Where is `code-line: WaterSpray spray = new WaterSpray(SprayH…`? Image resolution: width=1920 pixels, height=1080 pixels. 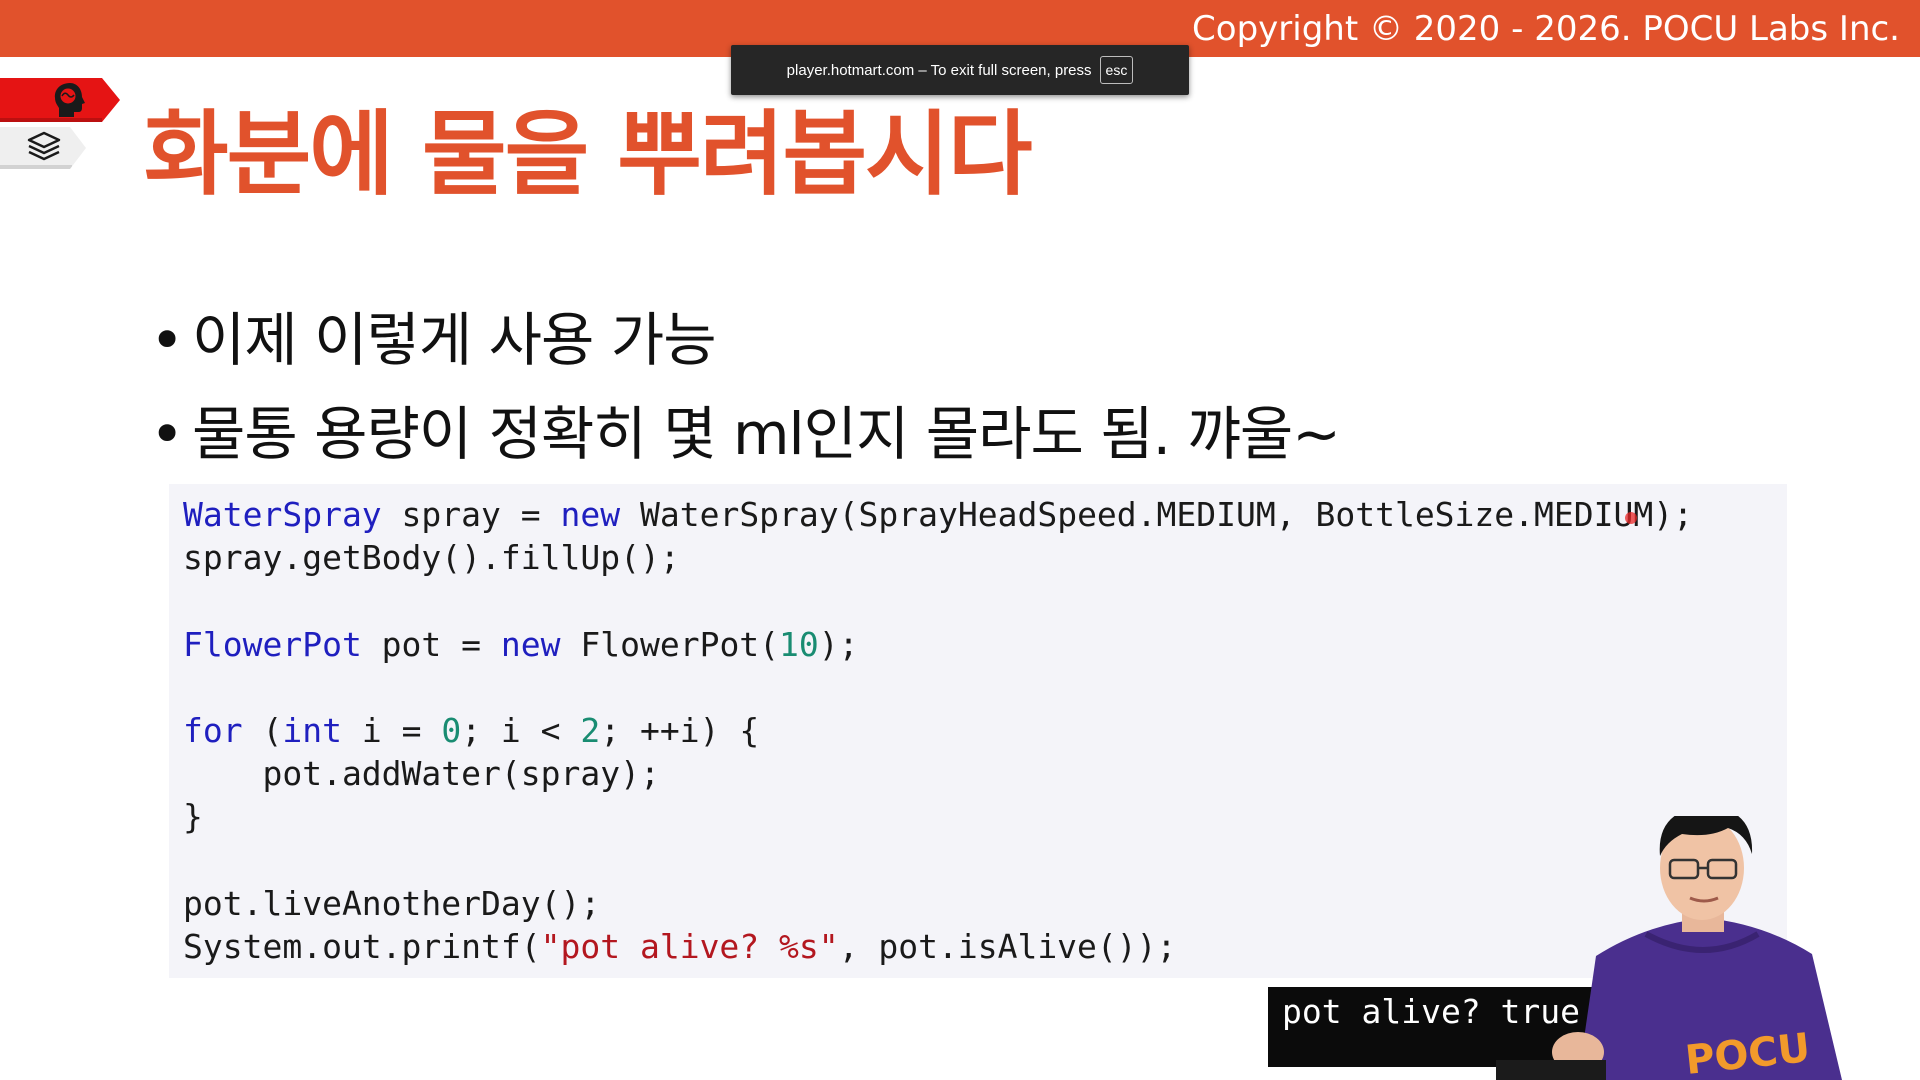
code-line: WaterSpray spray = new WaterSpray(SprayH… is located at coordinates (938, 514).